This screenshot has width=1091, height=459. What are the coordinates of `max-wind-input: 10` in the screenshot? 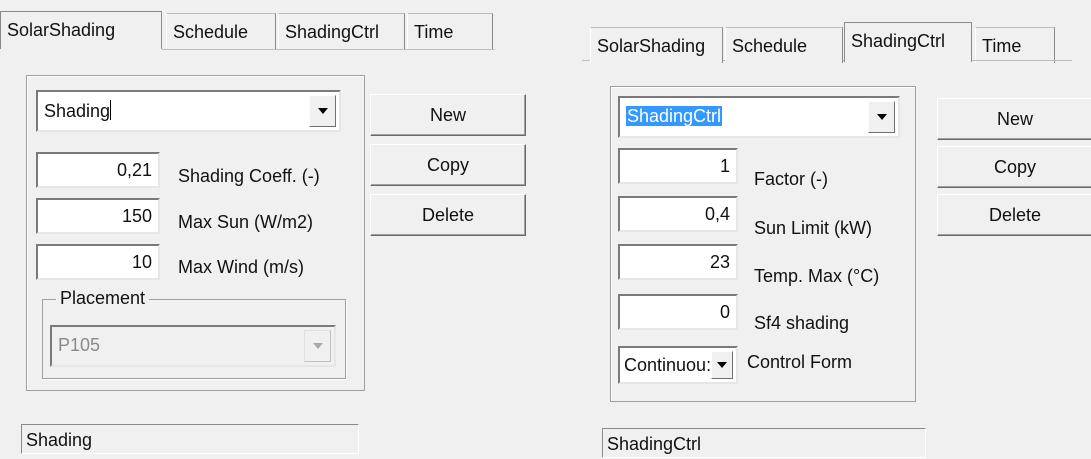 It's located at (98, 262).